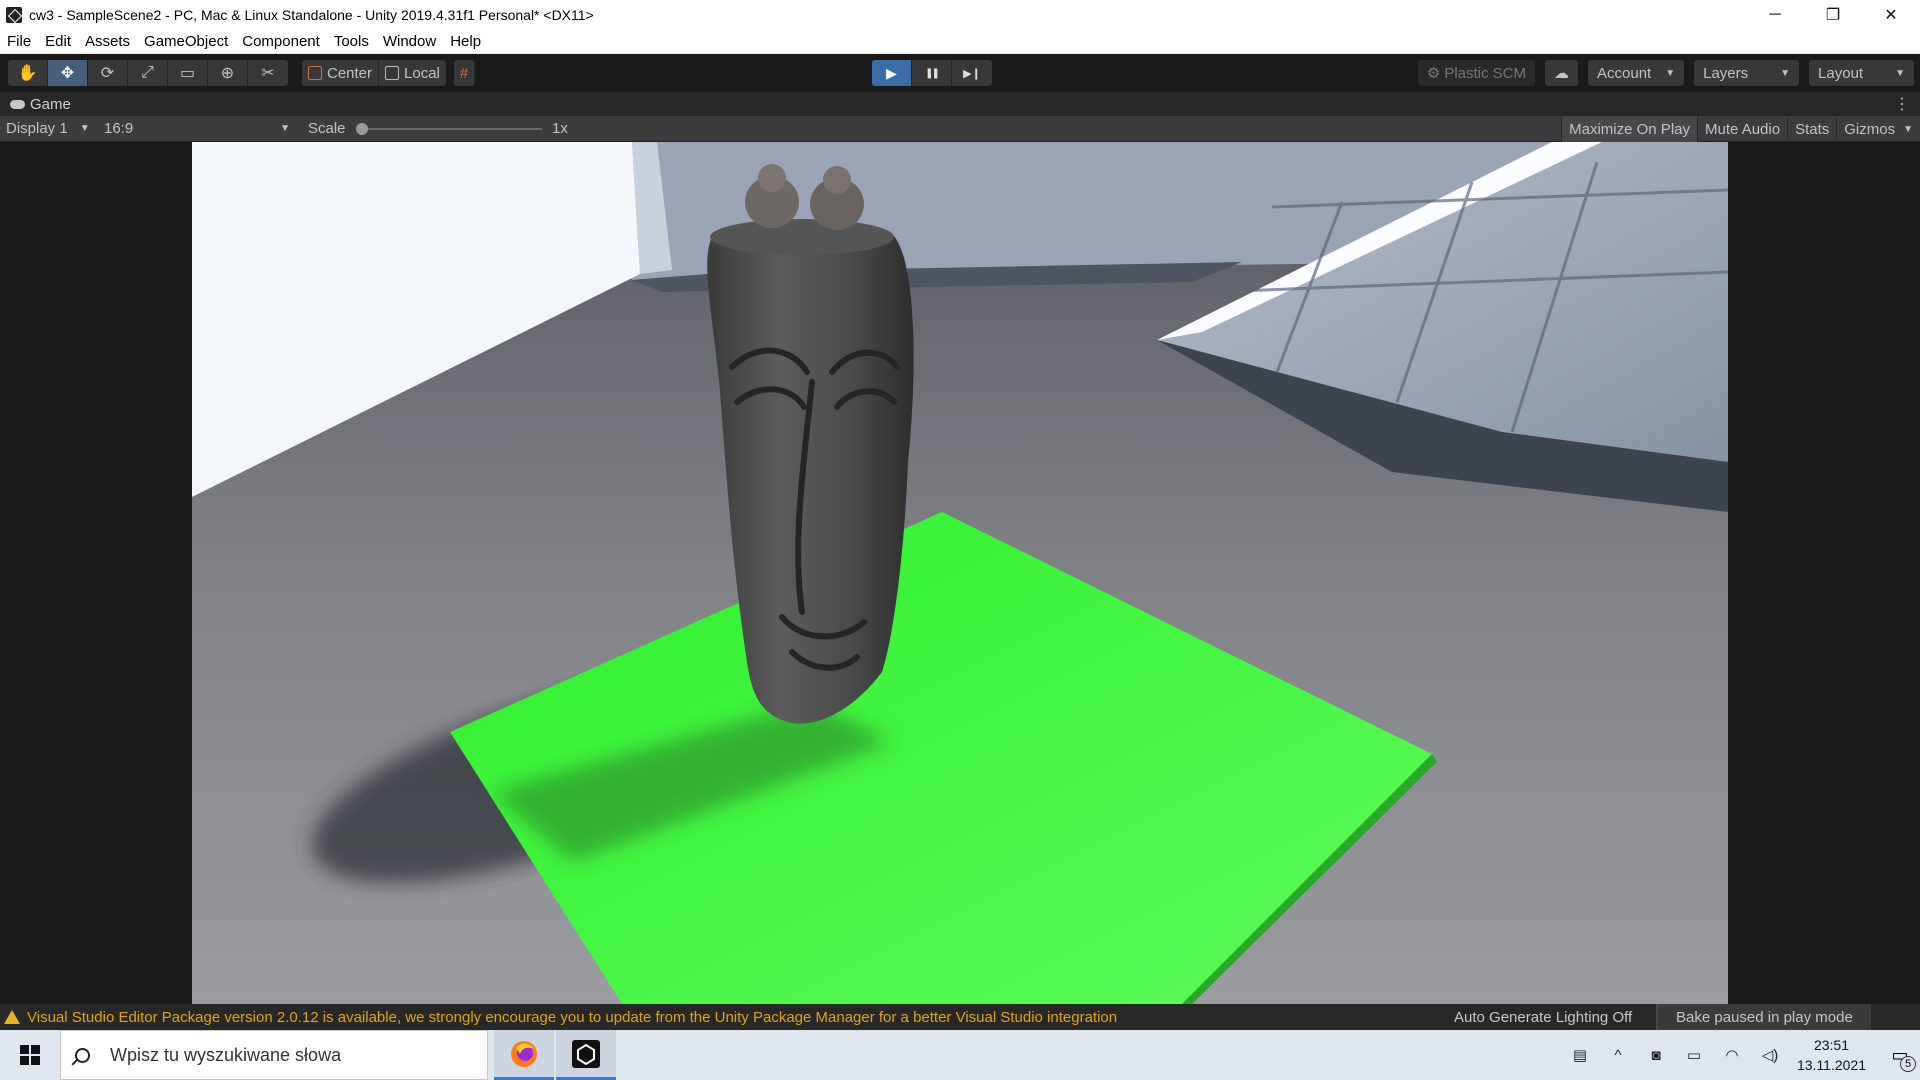  I want to click on taskbar-firefox, so click(524, 1055).